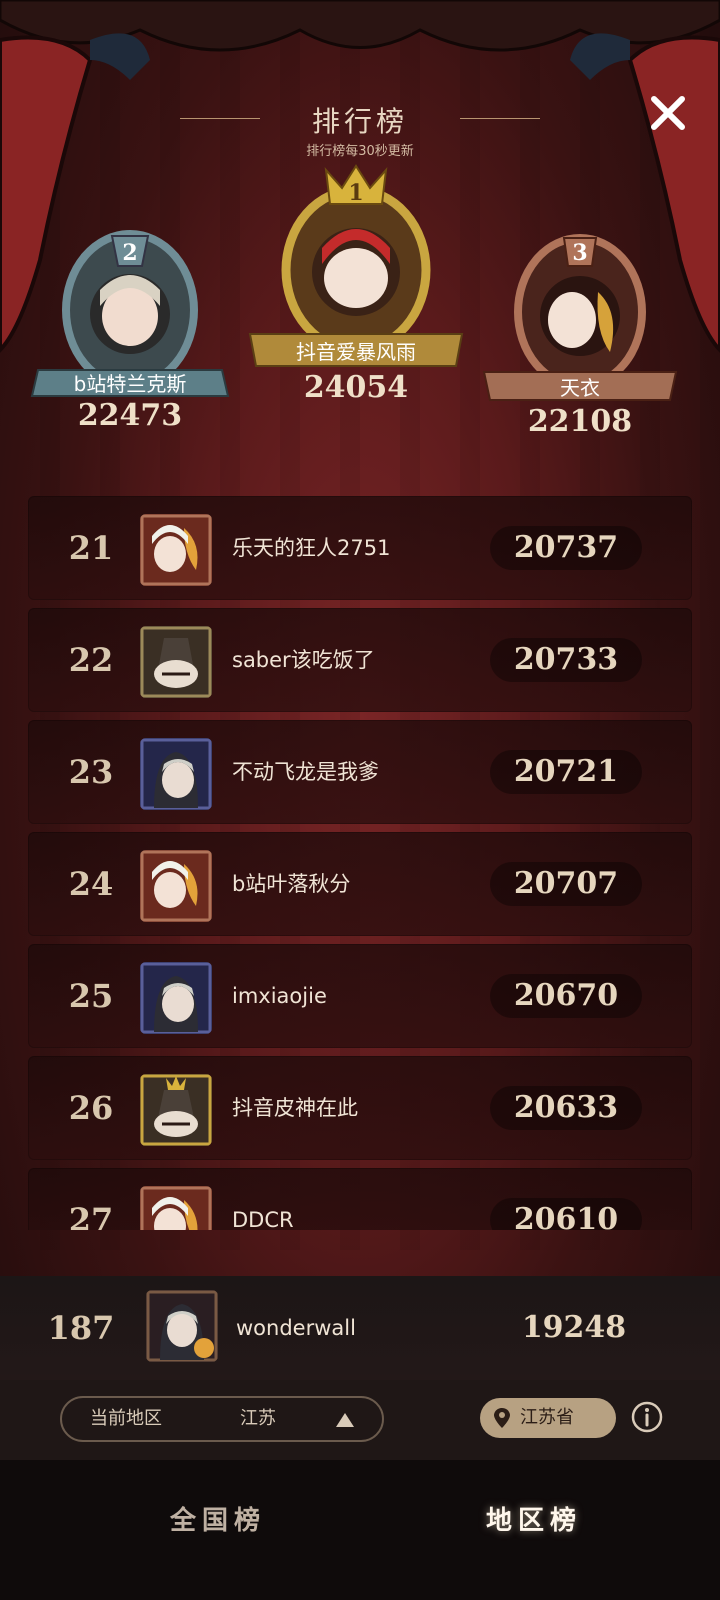 Image resolution: width=720 pixels, height=1600 pixels. I want to click on podium-third: 3 天衣 22108, so click(580, 332).